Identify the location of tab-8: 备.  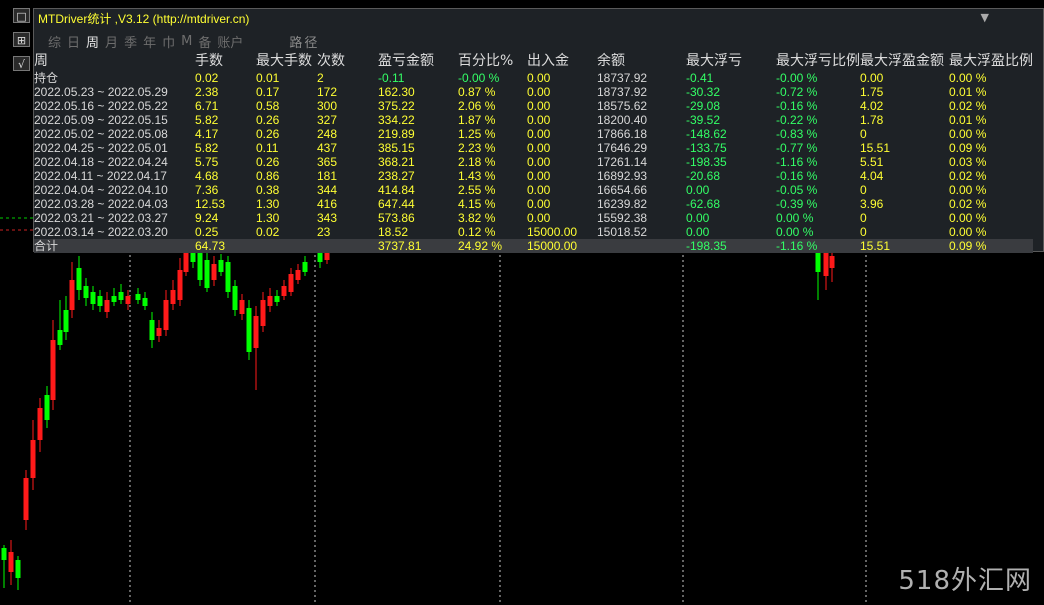
(204, 41).